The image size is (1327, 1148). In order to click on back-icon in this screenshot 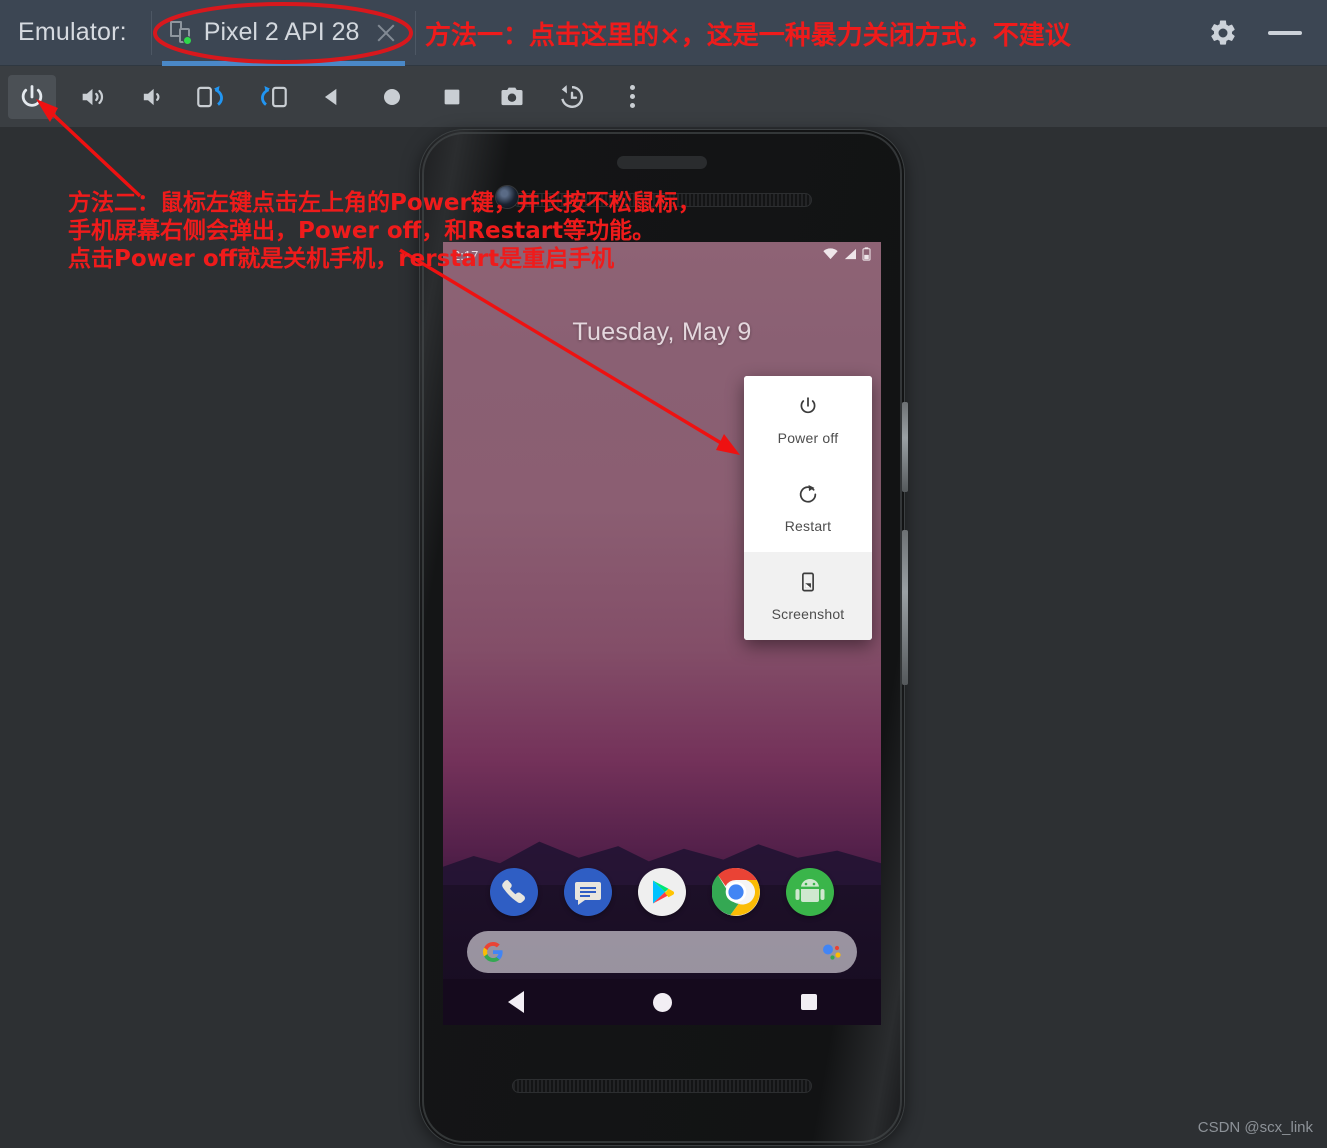, I will do `click(515, 1002)`.